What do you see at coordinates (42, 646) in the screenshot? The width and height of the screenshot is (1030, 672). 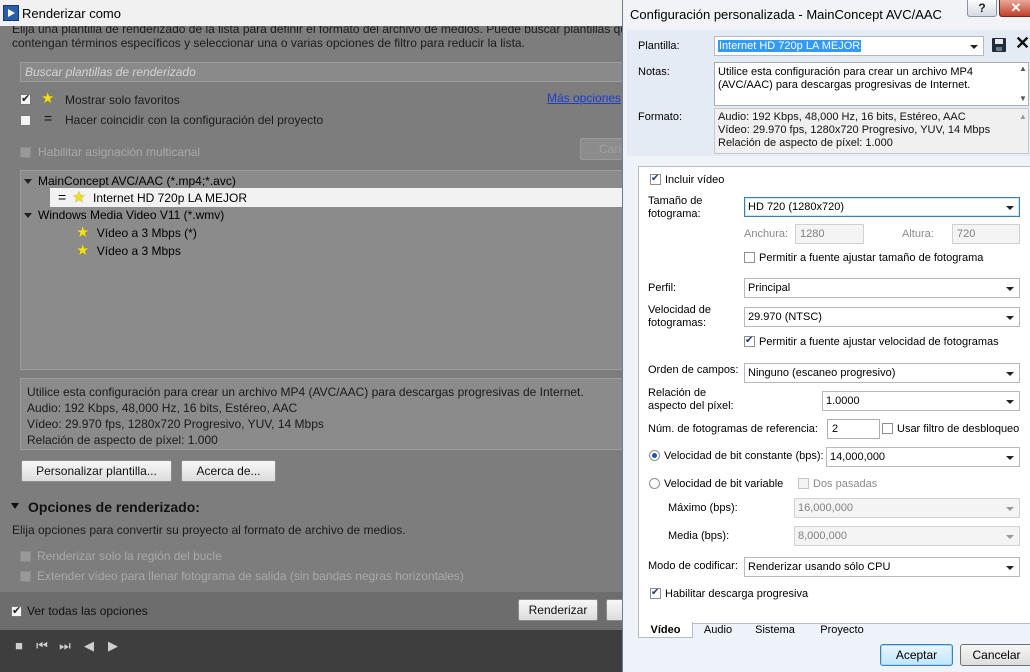 I see `go-to-start-icon: ⏮` at bounding box center [42, 646].